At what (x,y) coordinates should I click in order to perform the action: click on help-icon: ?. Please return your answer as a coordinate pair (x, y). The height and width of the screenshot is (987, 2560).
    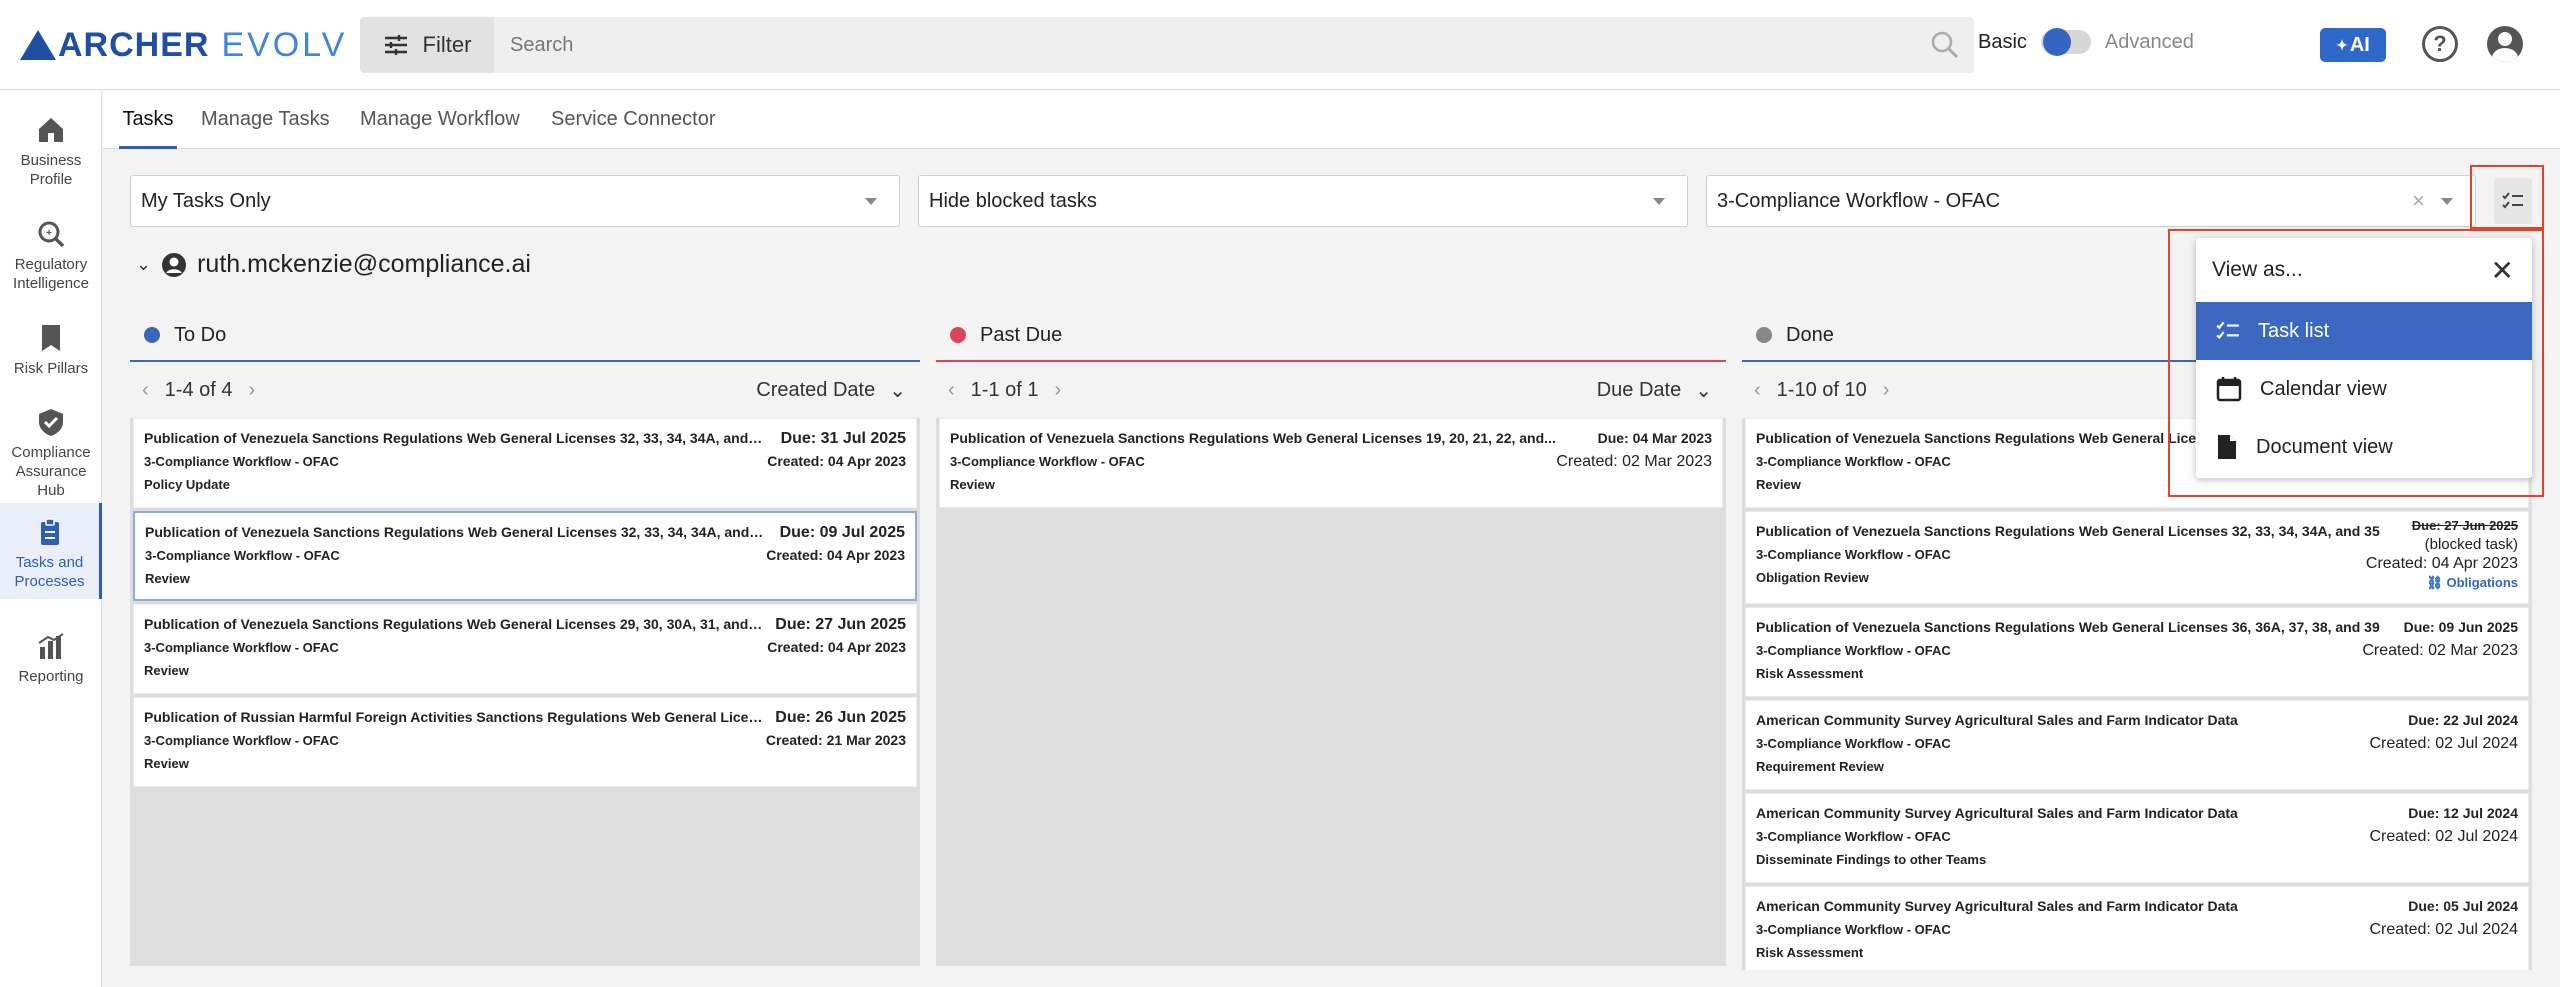
    Looking at the image, I should click on (2440, 44).